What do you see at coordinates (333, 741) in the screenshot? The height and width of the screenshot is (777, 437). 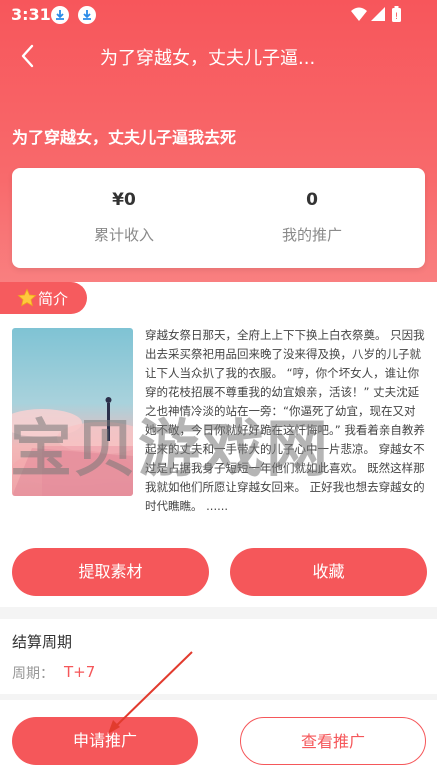 I see `view-promotion-button: 查看推广` at bounding box center [333, 741].